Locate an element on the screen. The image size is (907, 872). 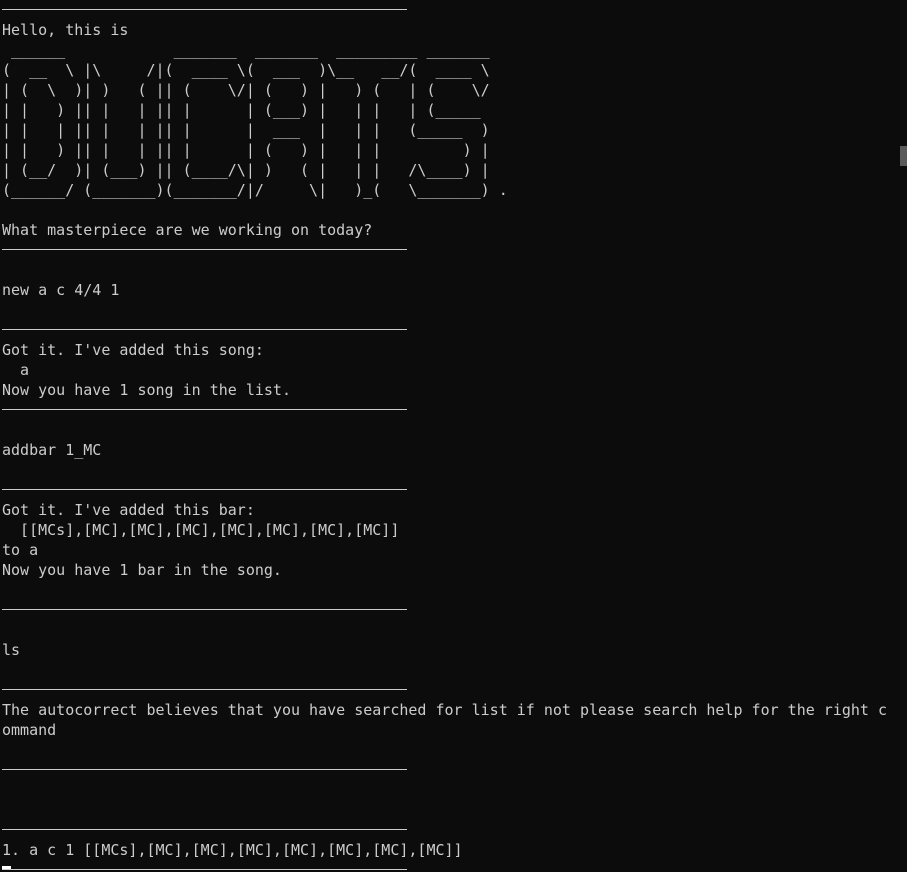
response-line: Got it. I've added this song: is located at coordinates (133, 350).